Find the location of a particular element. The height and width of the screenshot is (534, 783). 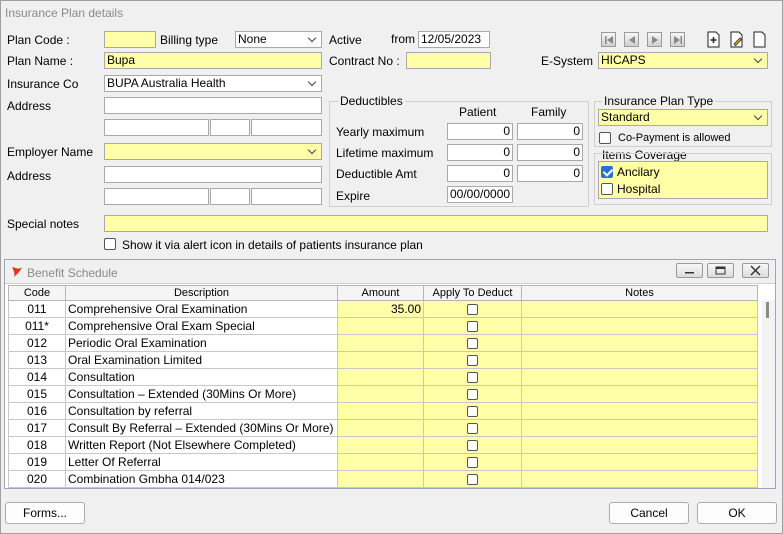

deductible-amt-family-input: 0 is located at coordinates (550, 173).